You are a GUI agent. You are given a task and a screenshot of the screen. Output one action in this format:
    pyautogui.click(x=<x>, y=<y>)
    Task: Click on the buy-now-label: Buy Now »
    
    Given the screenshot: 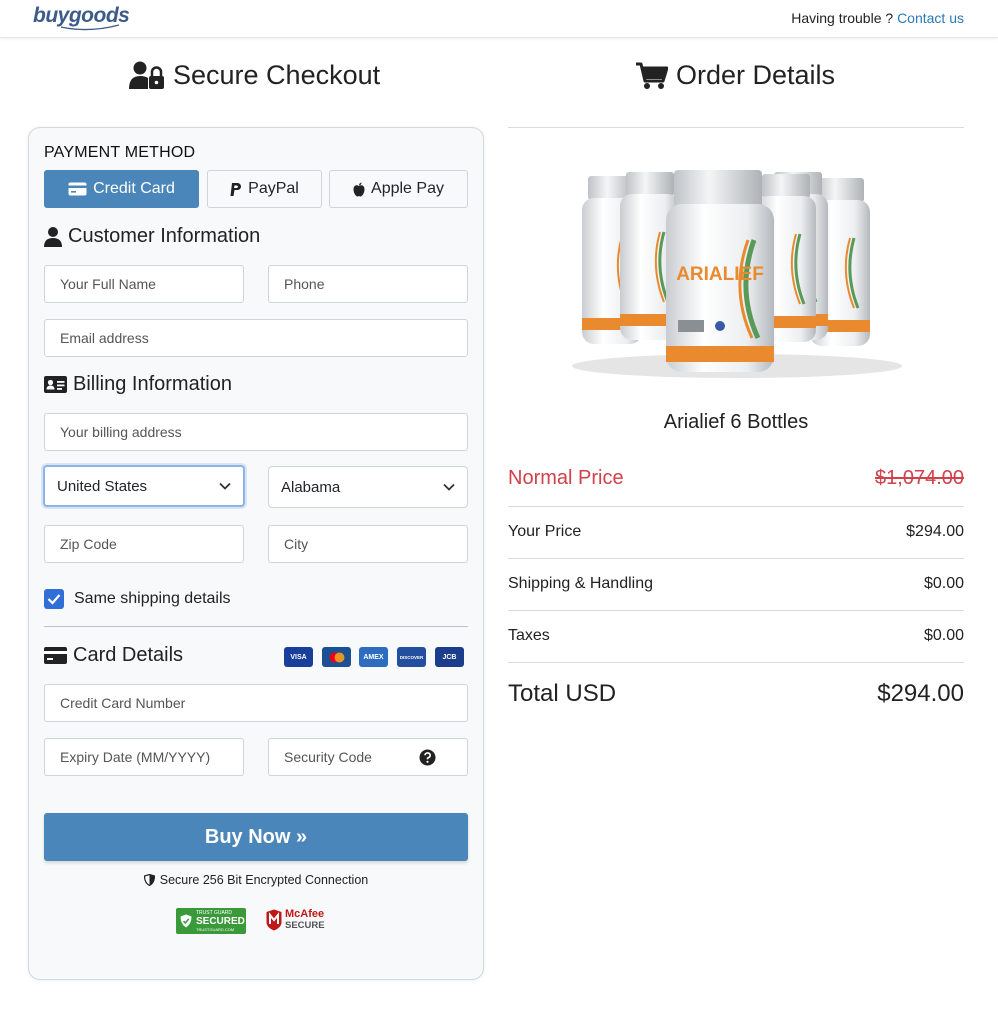 What is the action you would take?
    pyautogui.click(x=256, y=836)
    